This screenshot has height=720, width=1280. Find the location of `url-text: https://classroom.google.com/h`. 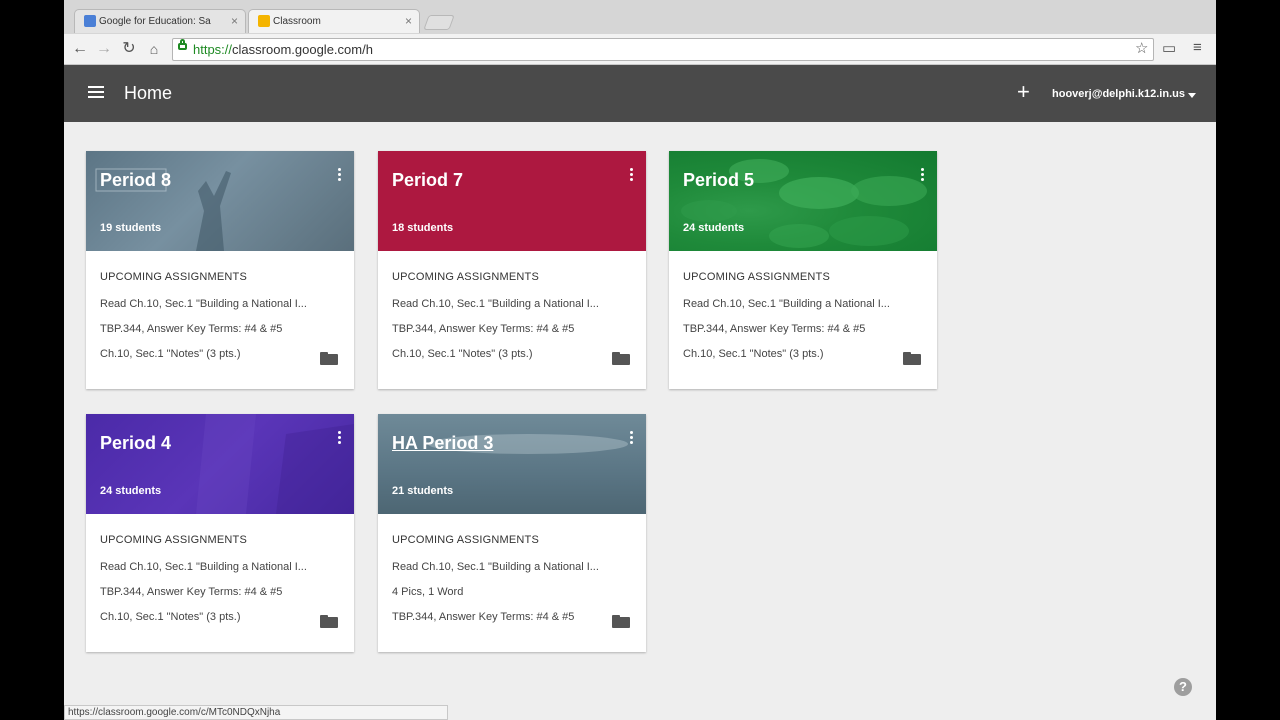

url-text: https://classroom.google.com/h is located at coordinates (283, 49).